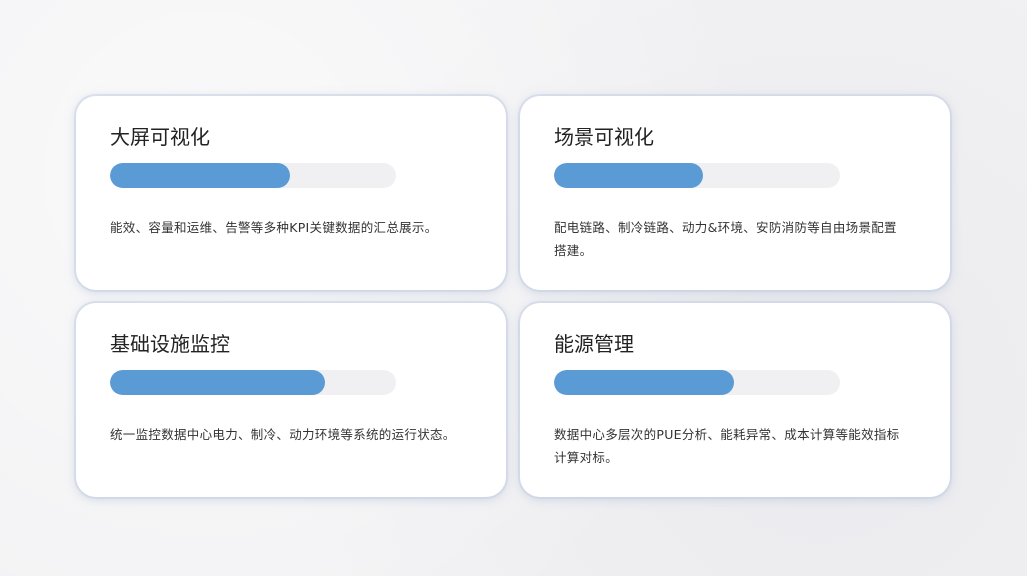 Image resolution: width=1027 pixels, height=576 pixels. What do you see at coordinates (725, 239) in the screenshot?
I see `card-description: 配电链路、制冷链路、动力&环境、安防消防等自由场景配置搭建。` at bounding box center [725, 239].